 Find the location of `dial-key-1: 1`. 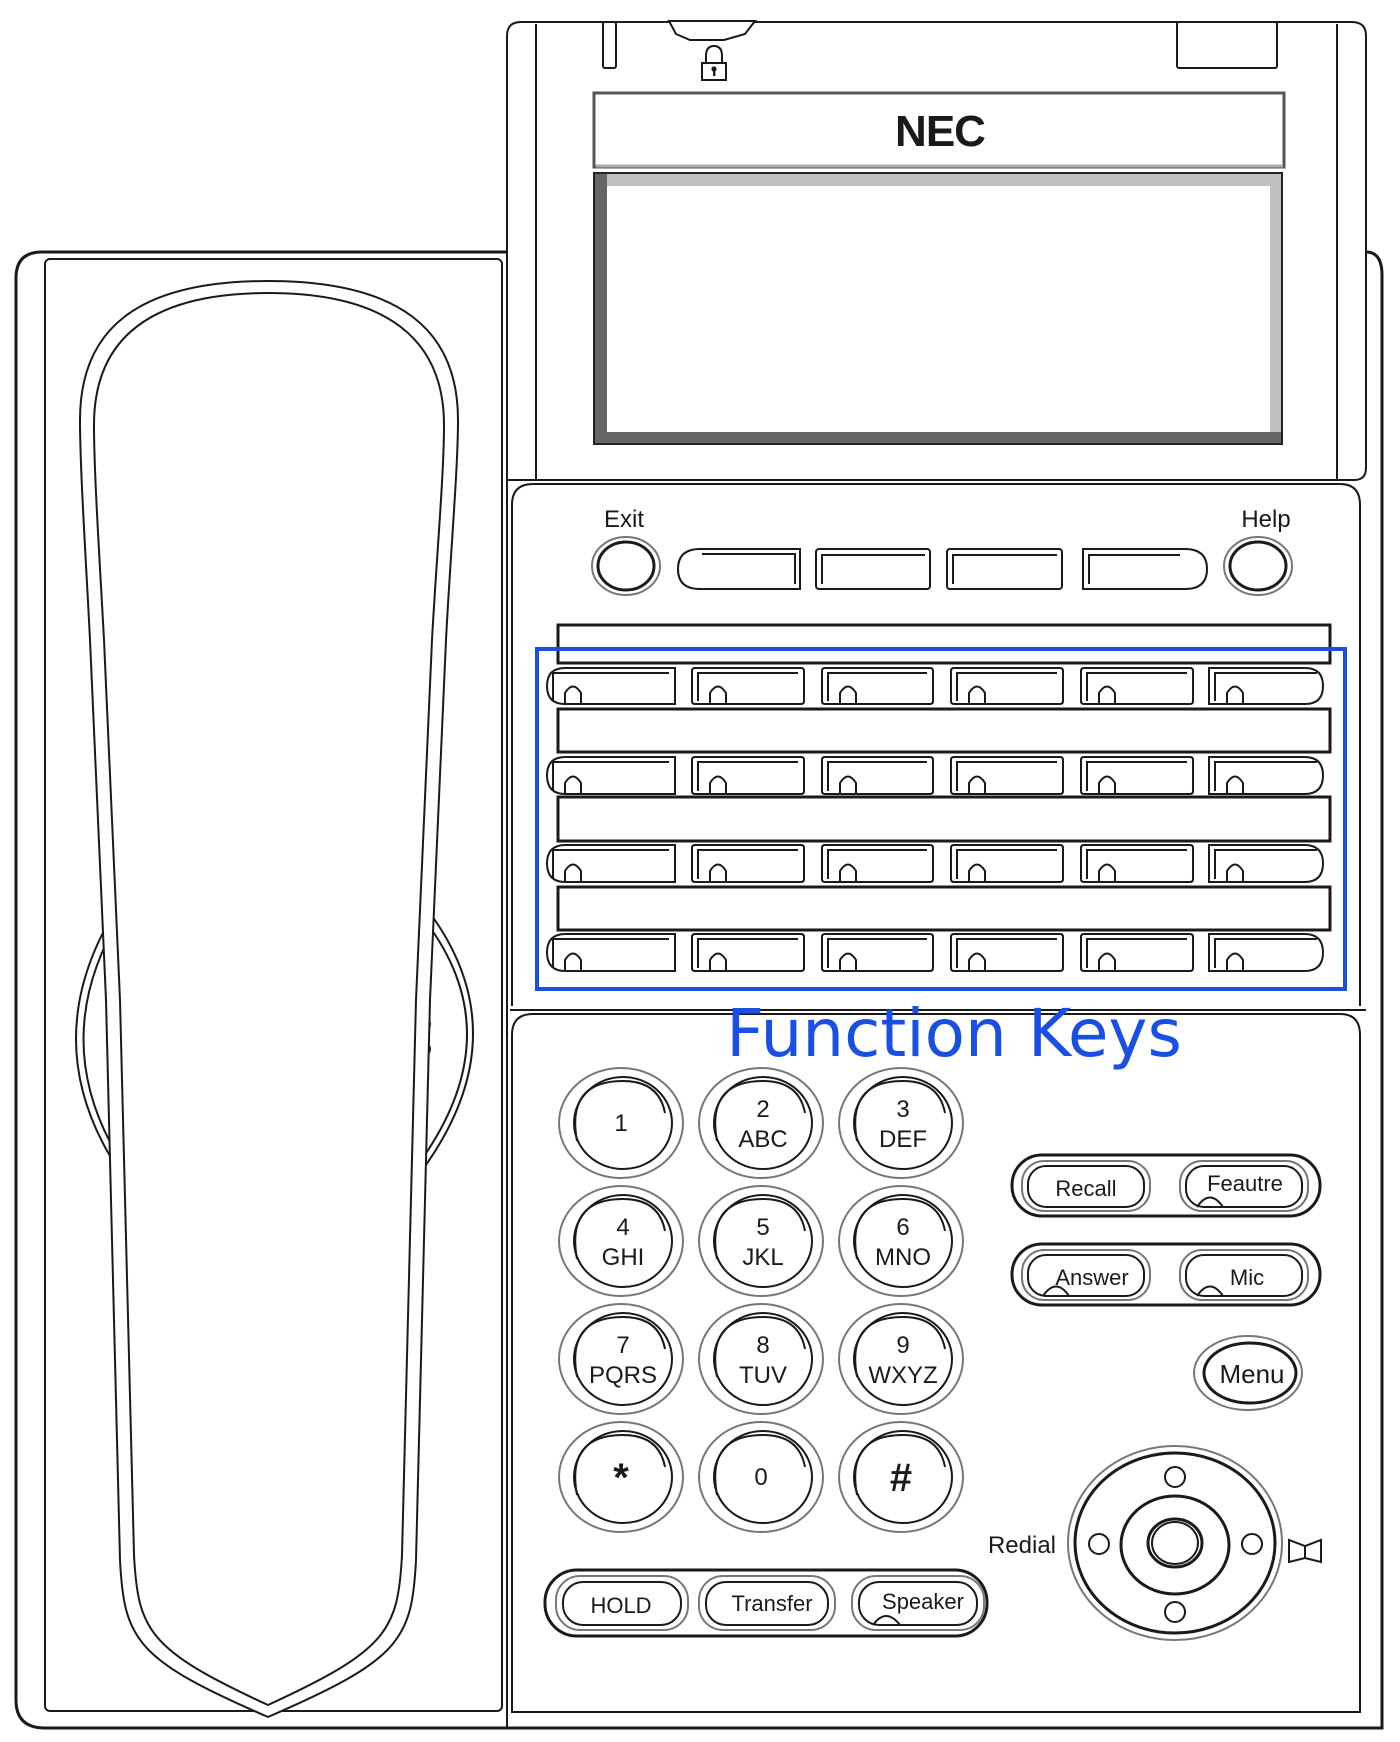

dial-key-1: 1 is located at coordinates (621, 1123).